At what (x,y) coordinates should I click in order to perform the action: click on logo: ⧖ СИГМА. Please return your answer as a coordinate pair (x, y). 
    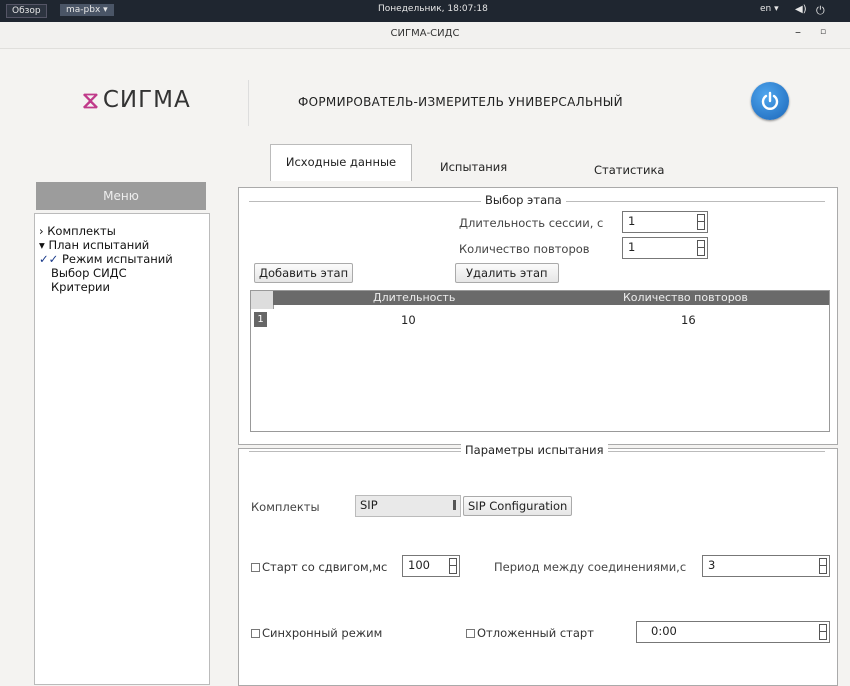
    Looking at the image, I should click on (136, 100).